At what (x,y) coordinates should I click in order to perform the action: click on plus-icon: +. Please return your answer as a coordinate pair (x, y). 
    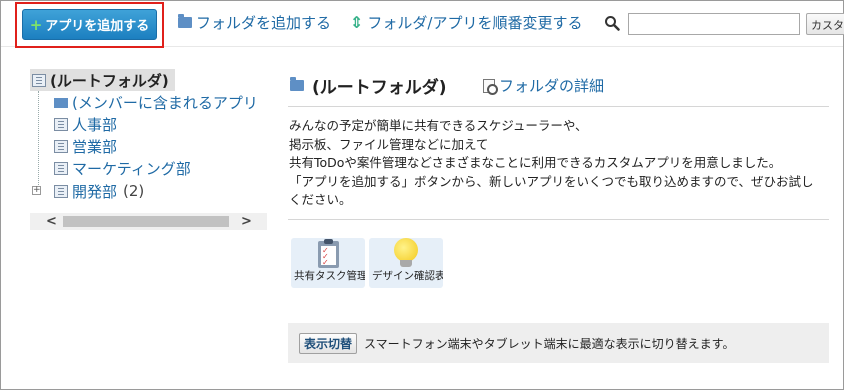
    Looking at the image, I should click on (36, 24).